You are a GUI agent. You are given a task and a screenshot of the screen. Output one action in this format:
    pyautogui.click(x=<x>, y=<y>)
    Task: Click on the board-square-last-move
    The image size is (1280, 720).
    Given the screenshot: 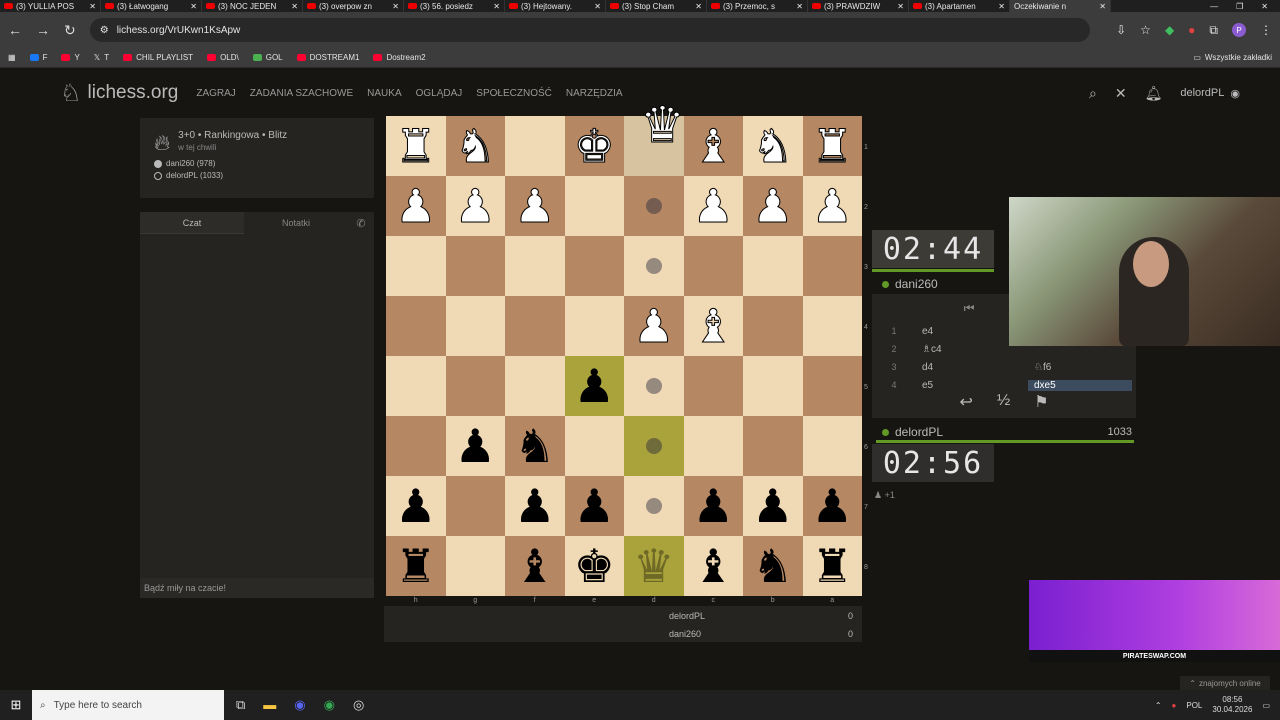 What is the action you would take?
    pyautogui.click(x=654, y=446)
    